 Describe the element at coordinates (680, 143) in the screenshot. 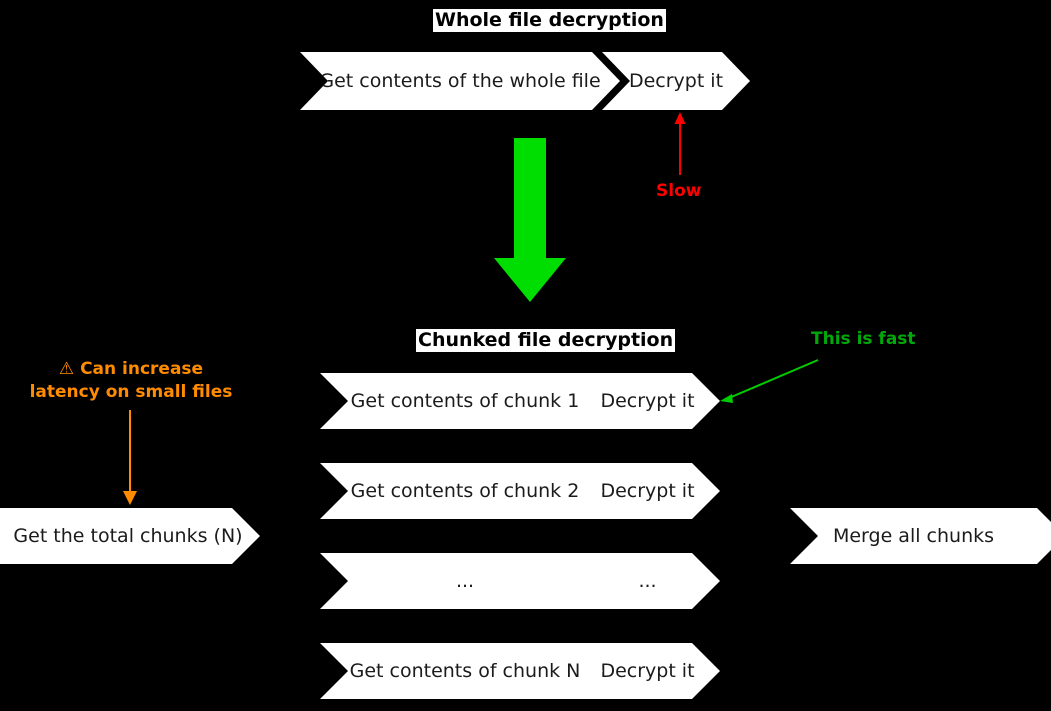

I see `slow-arrow-icon` at that location.